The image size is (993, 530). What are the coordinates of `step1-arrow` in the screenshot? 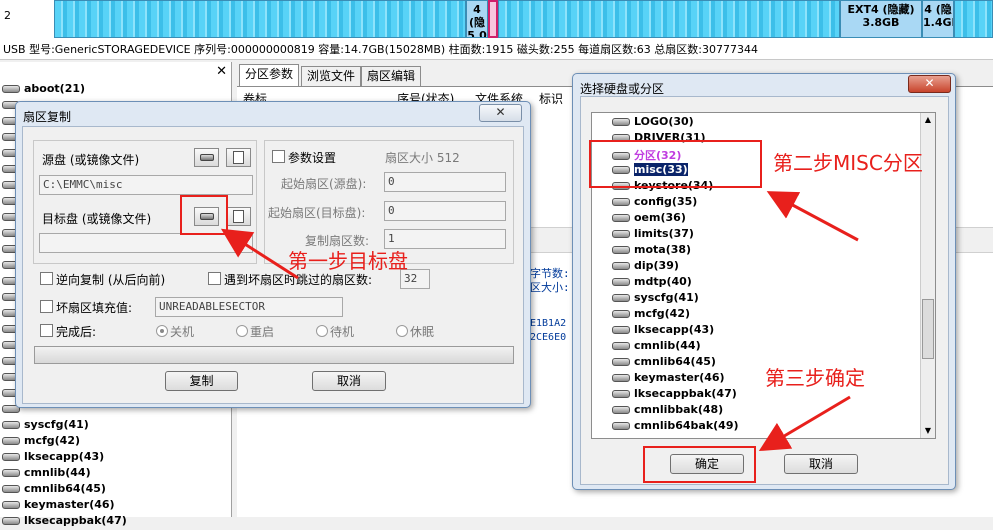 It's located at (259, 254).